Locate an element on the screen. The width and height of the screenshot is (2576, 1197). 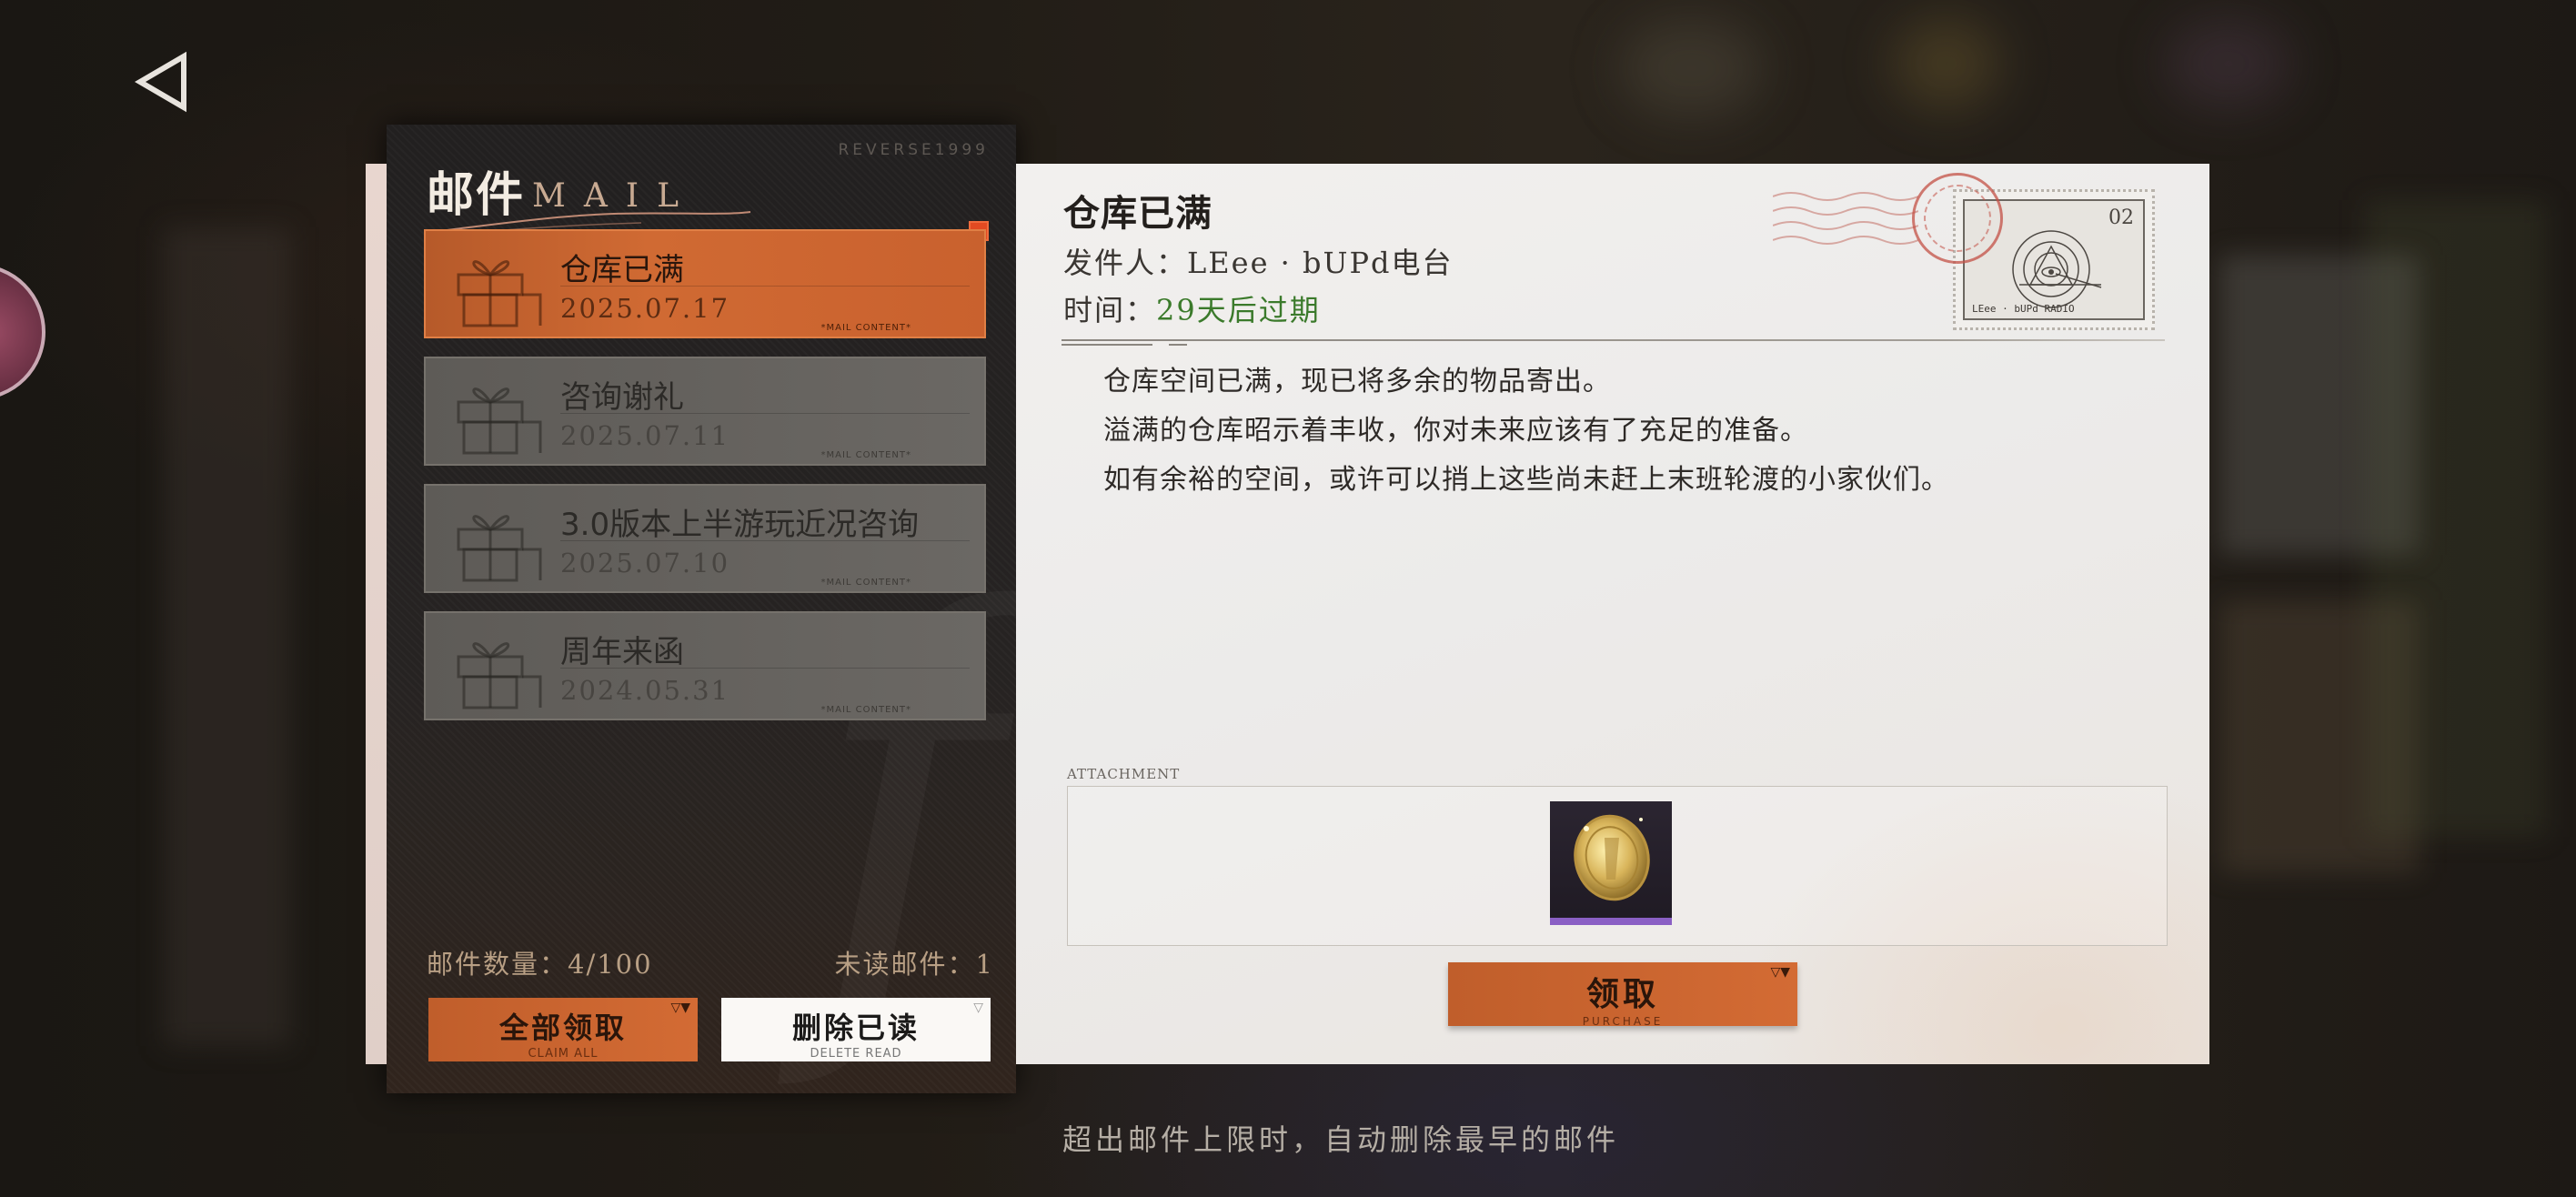
mail-date: 2025.07.11 is located at coordinates (645, 435).